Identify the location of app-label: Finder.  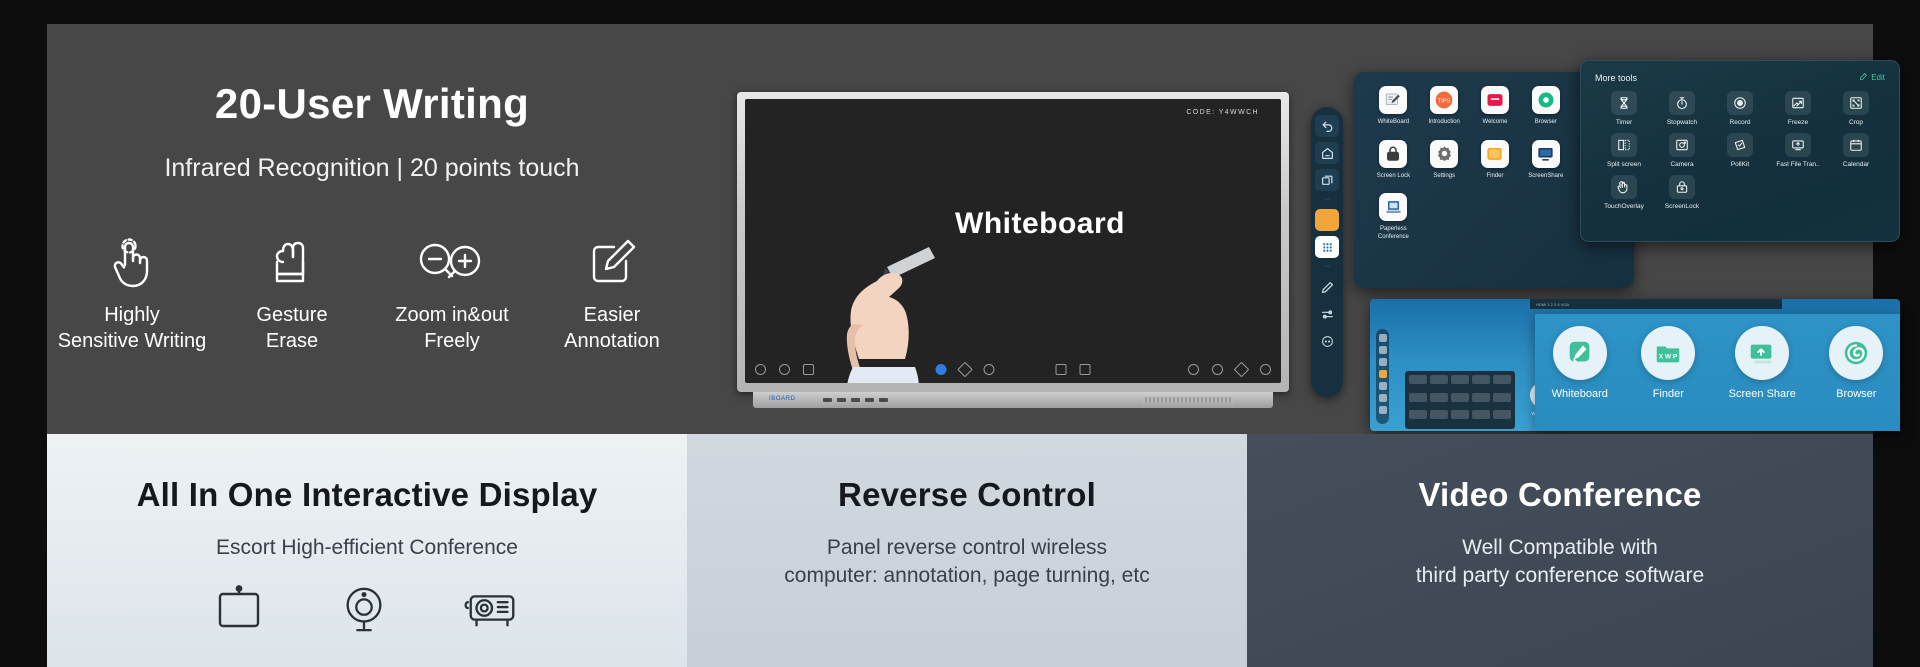
(1495, 175).